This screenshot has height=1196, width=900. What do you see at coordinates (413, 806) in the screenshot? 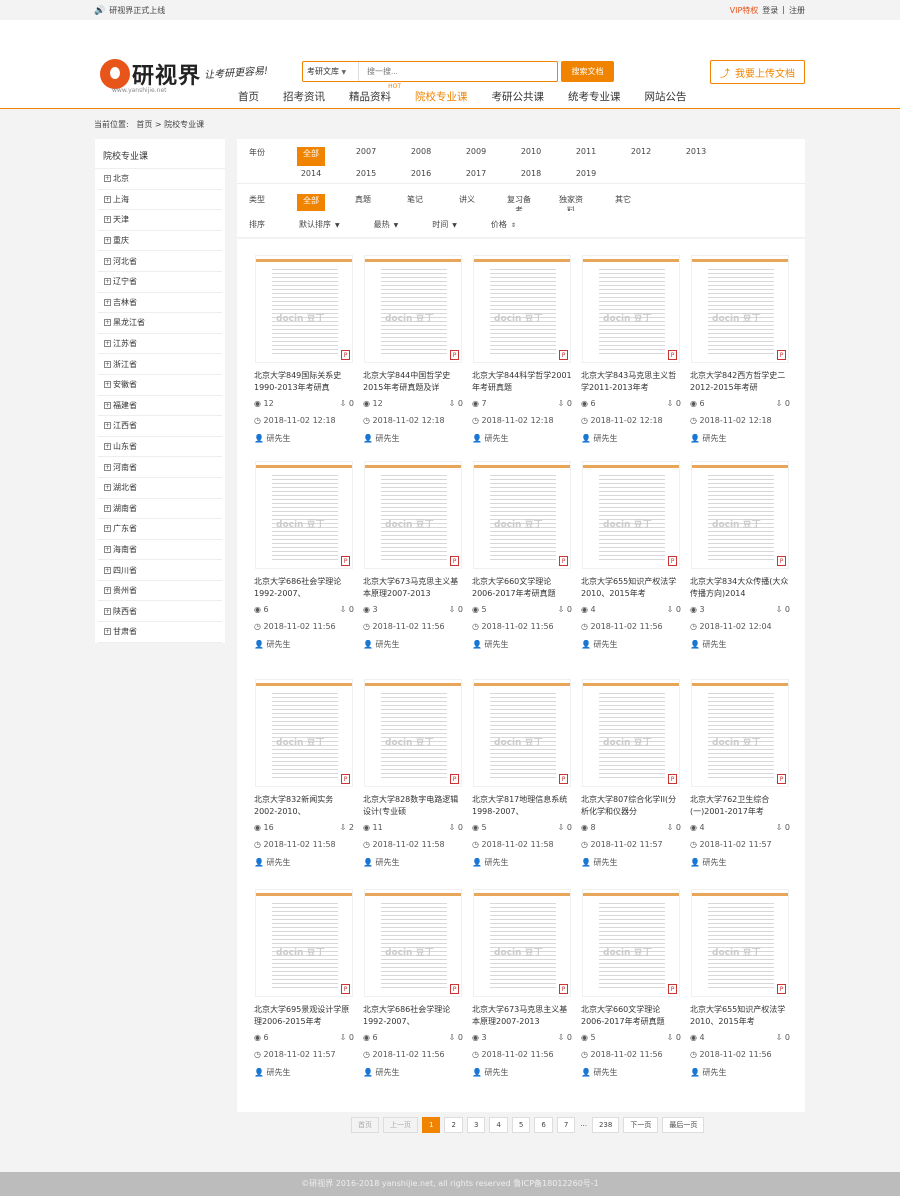
I see `document-title: 北京大学828数字电路逻辑设计(专业硕` at bounding box center [413, 806].